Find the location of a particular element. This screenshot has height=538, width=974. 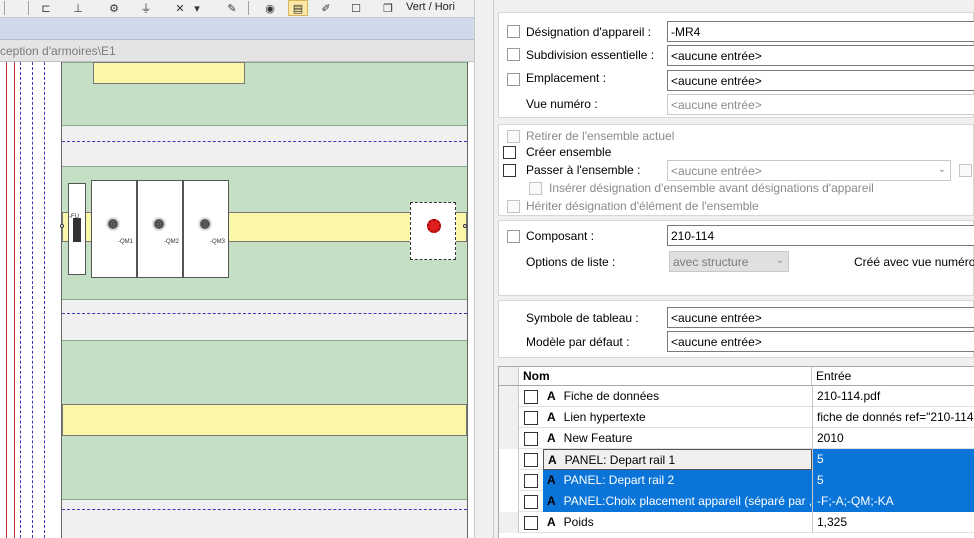

options-label: Options de liste : is located at coordinates (571, 262).